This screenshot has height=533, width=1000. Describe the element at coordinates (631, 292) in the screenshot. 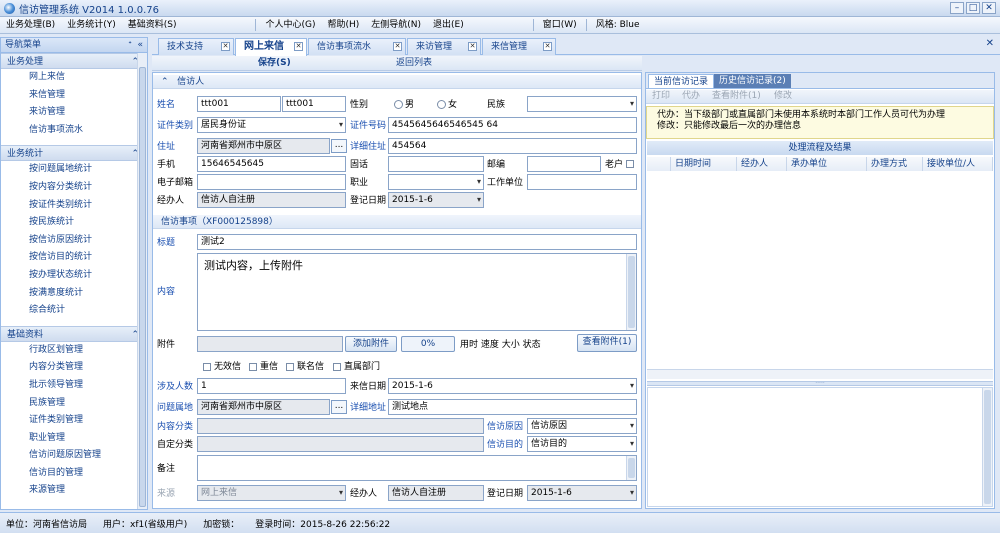

I see `content-scrollbar` at that location.